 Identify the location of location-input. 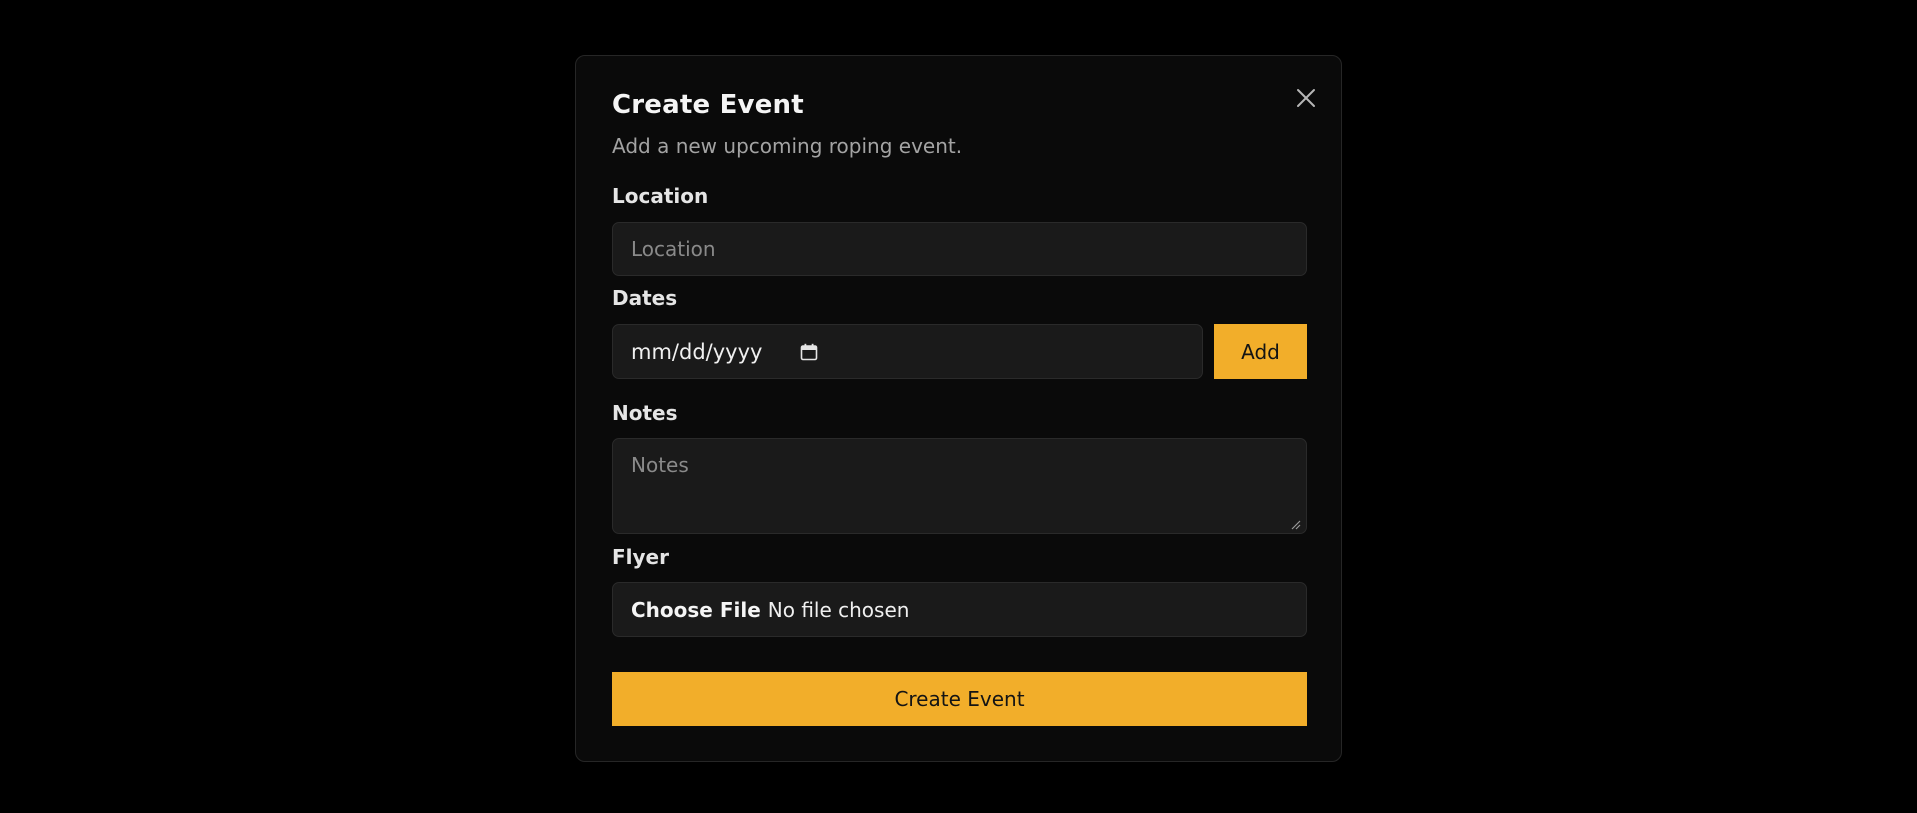
(959, 249).